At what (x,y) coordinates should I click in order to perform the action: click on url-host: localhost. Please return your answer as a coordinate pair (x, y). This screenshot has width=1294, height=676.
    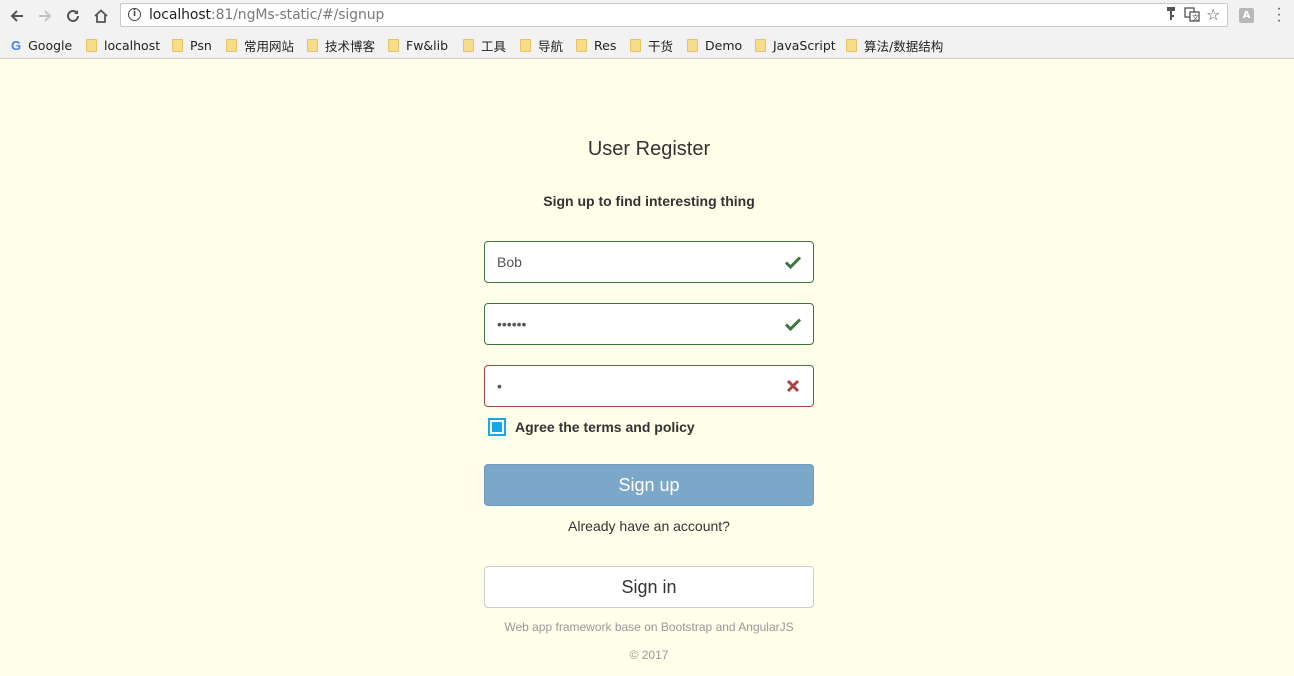
    Looking at the image, I should click on (180, 15).